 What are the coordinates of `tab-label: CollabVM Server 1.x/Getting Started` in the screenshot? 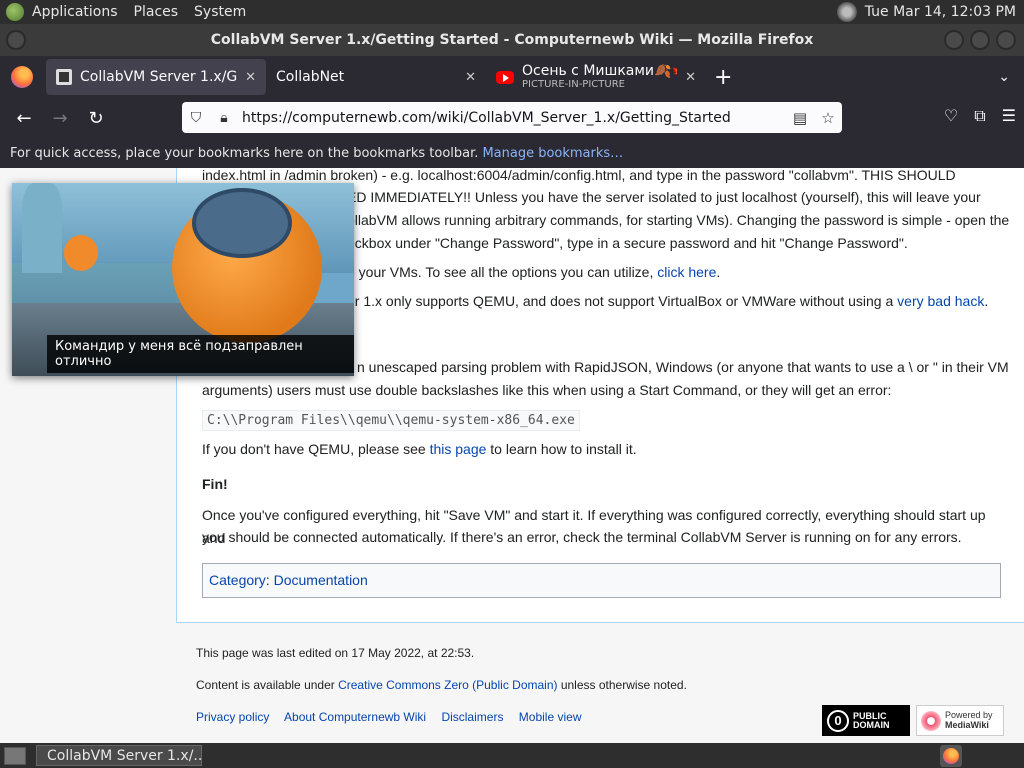 It's located at (159, 77).